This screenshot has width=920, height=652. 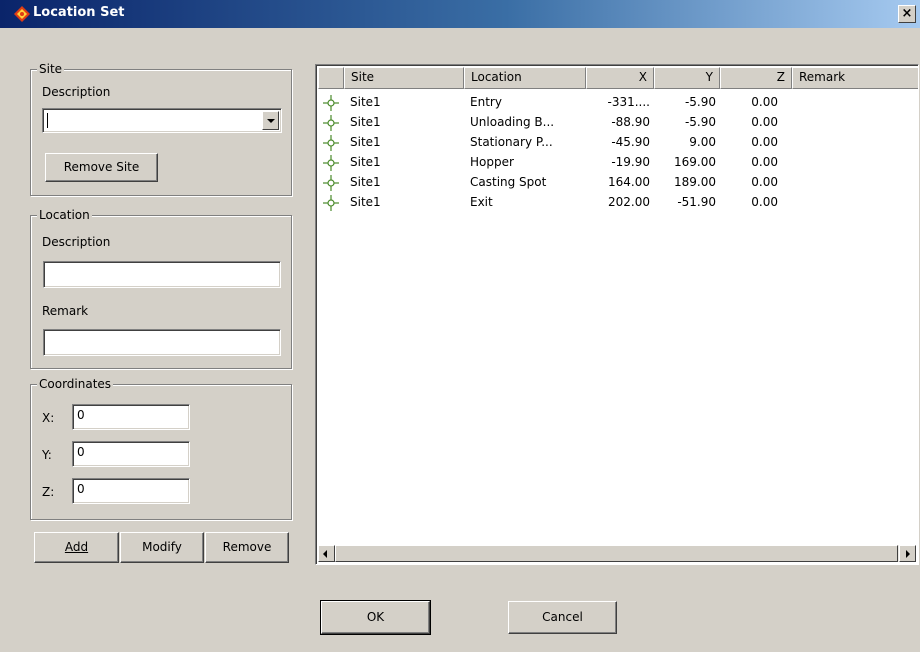 What do you see at coordinates (162, 120) in the screenshot?
I see `site-description-combo` at bounding box center [162, 120].